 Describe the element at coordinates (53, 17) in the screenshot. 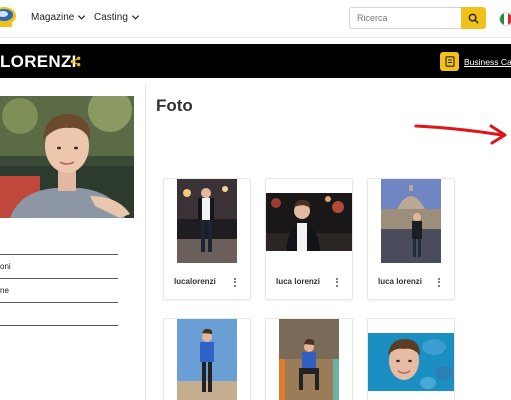

I see `nav-magazine-label: Magazine` at that location.